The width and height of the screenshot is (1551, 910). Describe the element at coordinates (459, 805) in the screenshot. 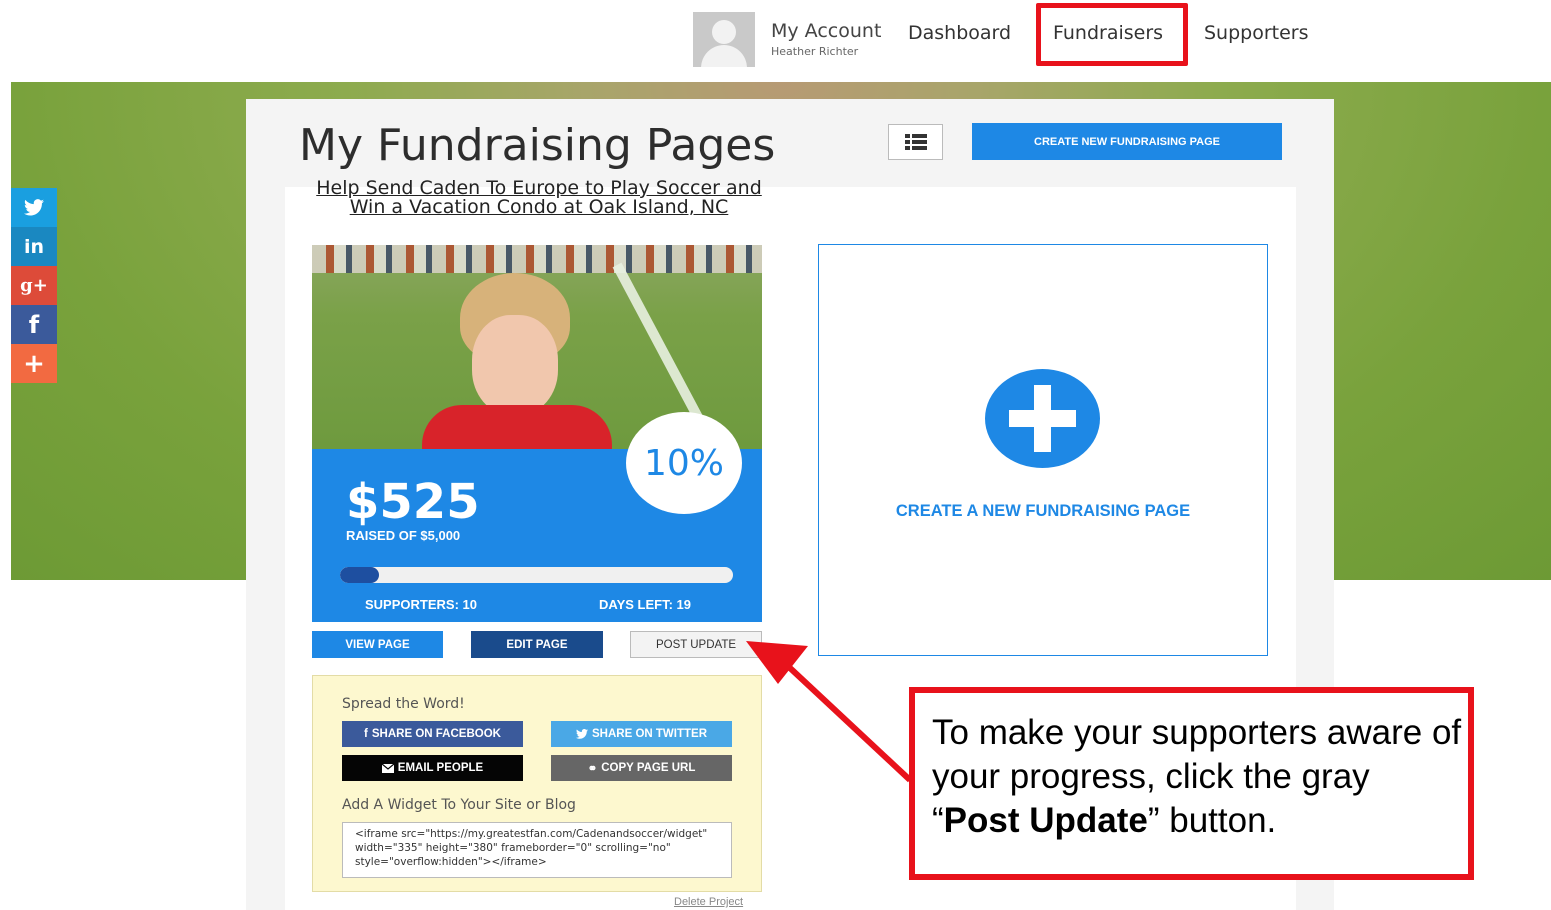

I see `widget-label: Add A Widget To Your Site or Blog` at that location.